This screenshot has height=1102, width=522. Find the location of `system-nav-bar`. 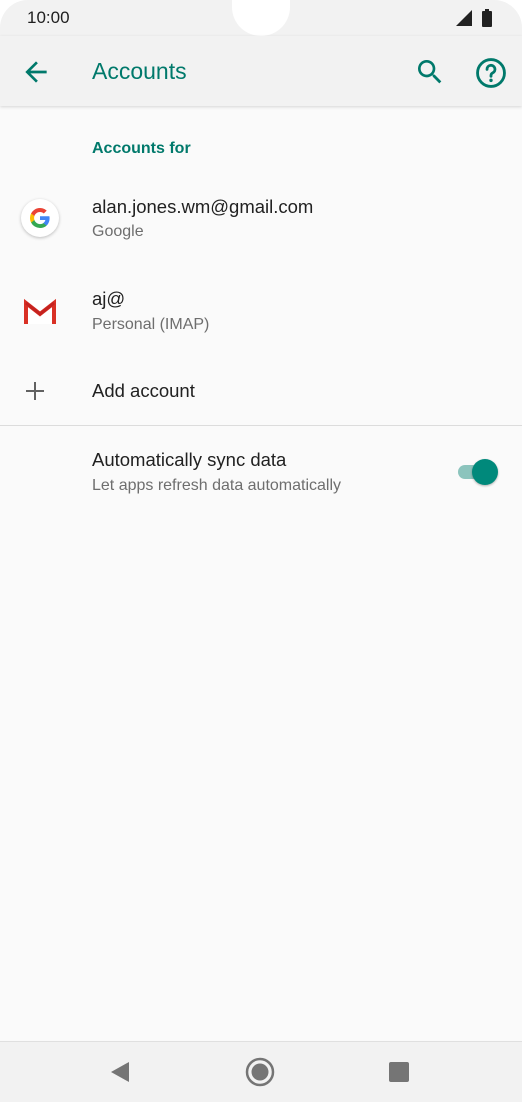

system-nav-bar is located at coordinates (261, 1071).